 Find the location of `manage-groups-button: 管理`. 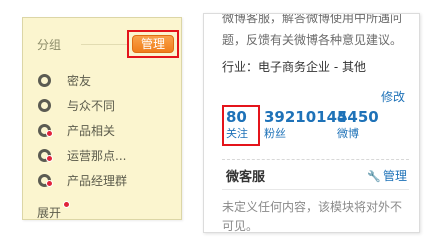

manage-groups-button: 管理 is located at coordinates (153, 44).